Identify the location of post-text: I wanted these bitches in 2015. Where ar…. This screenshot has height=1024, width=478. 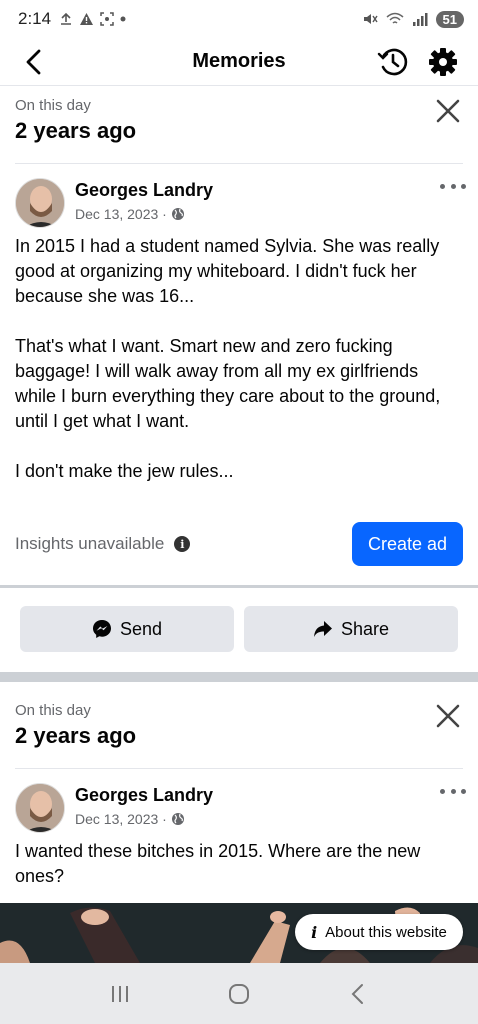
(218, 863).